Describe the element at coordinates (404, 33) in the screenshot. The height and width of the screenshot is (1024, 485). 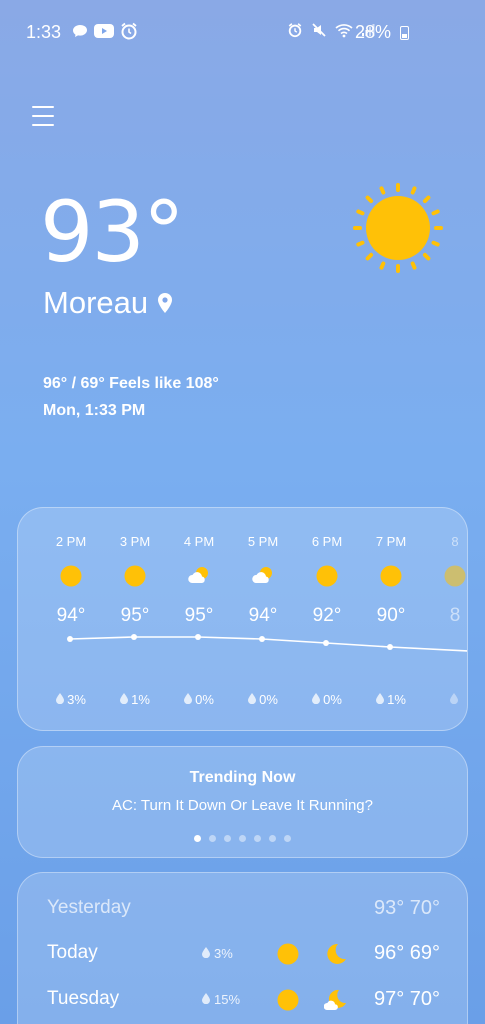
I see `battery-icon` at that location.